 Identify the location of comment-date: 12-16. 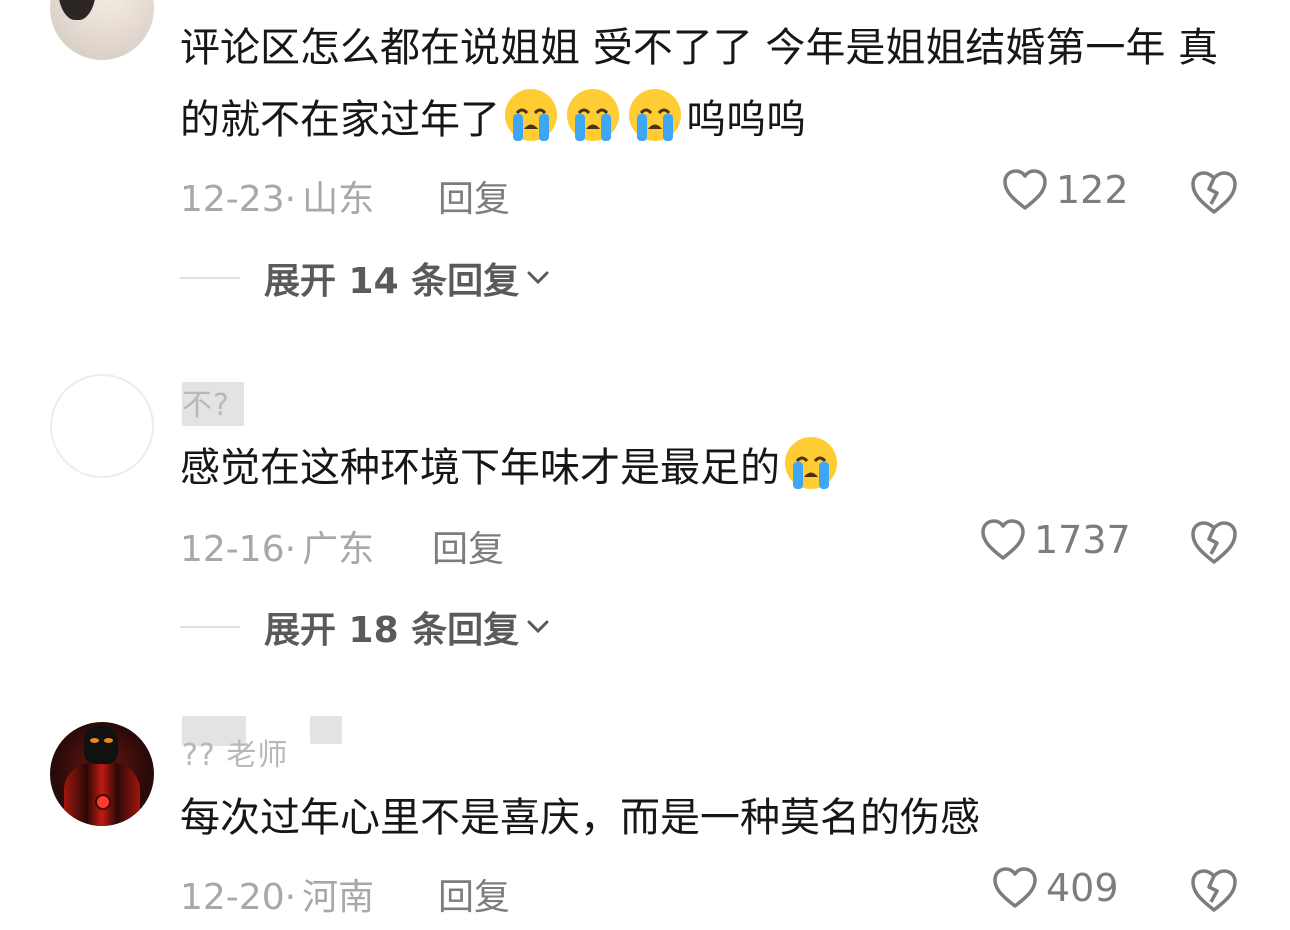
(232, 549).